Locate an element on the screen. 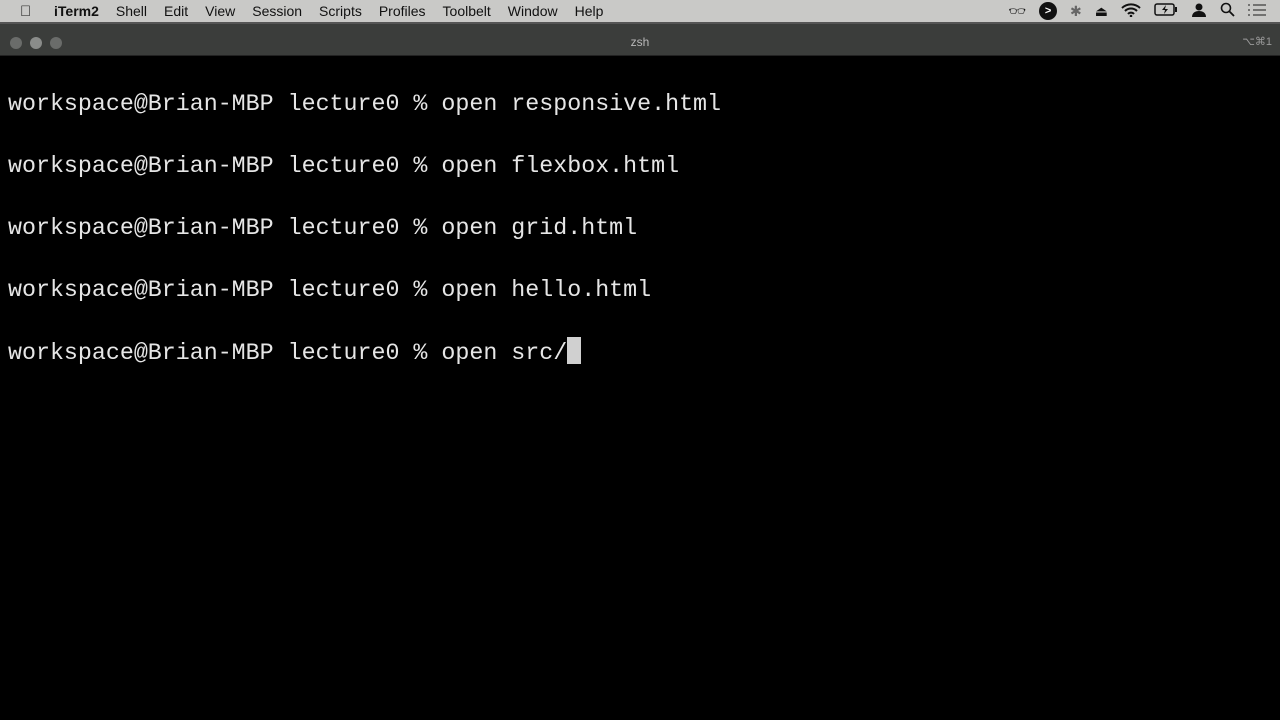 The height and width of the screenshot is (720, 1280). menu-list-icon is located at coordinates (1257, 11).